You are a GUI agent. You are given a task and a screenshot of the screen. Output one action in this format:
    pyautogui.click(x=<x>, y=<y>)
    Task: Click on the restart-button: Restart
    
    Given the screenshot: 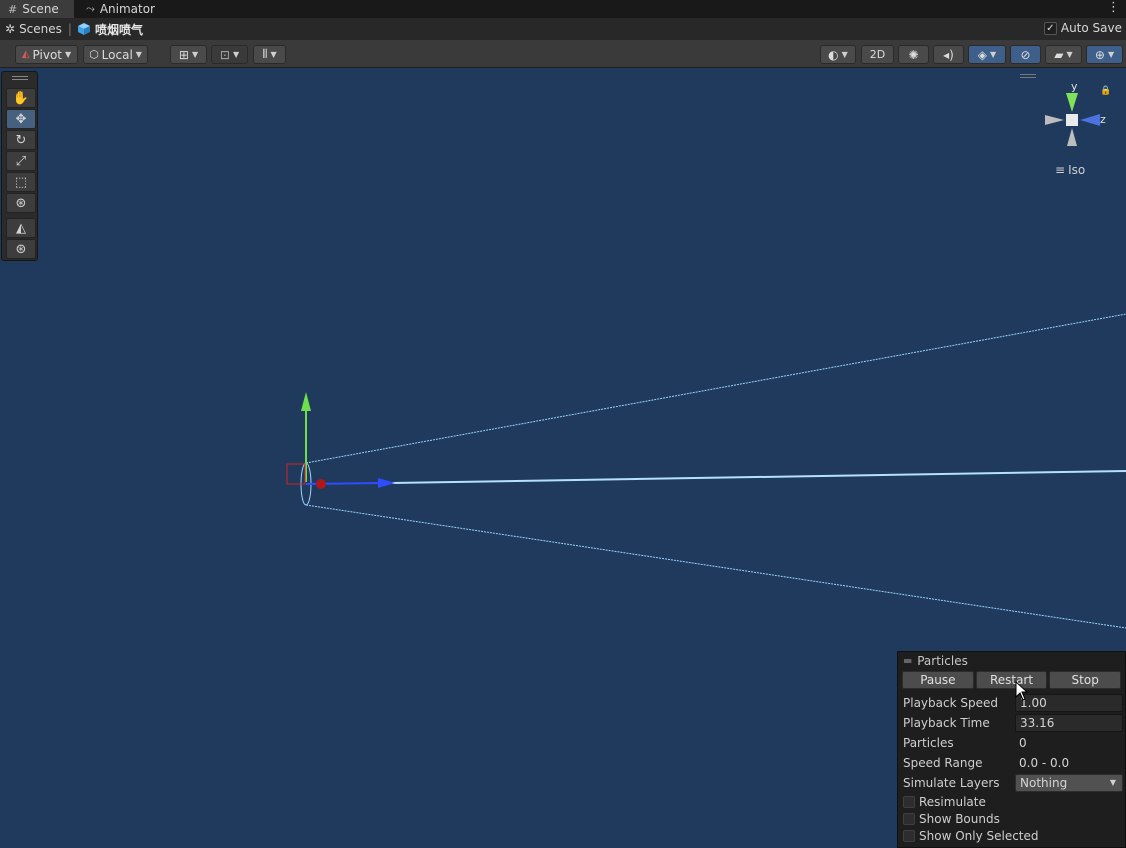 What is the action you would take?
    pyautogui.click(x=1011, y=680)
    